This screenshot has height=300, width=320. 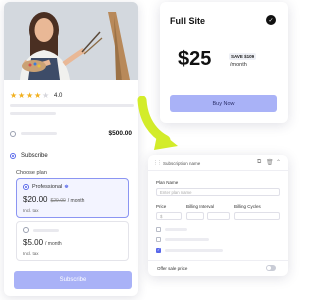 I want to click on plan-option-basic: $5.00 / month Incl. tax, so click(x=72, y=241).